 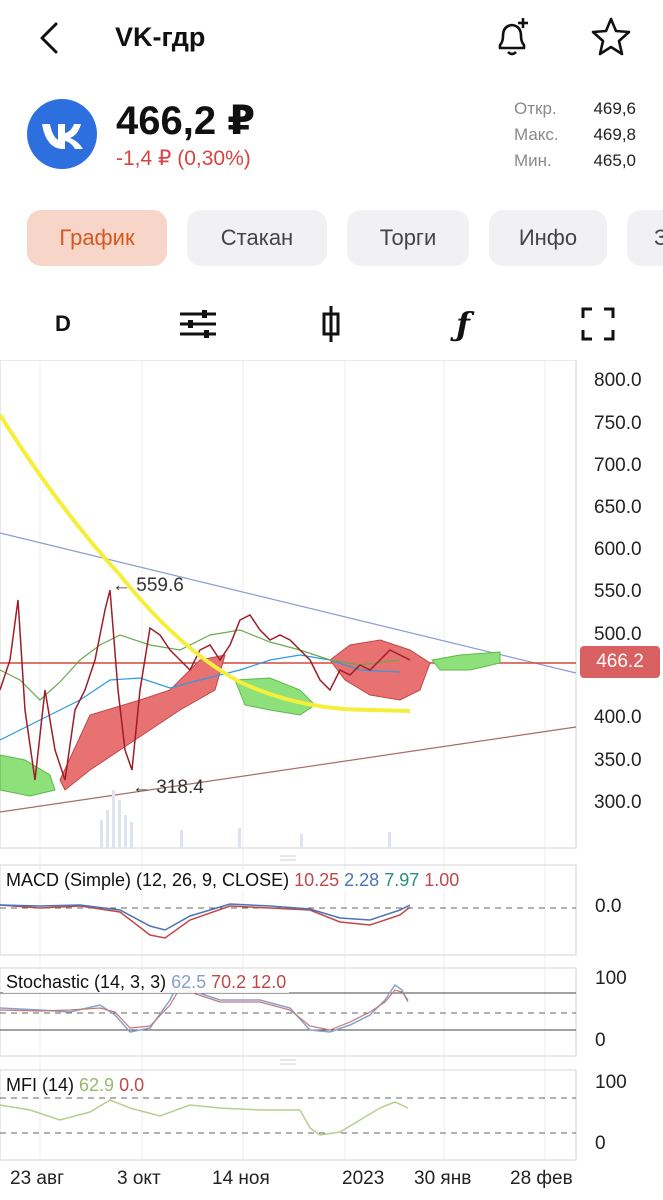 I want to click on candlestick-icon, so click(x=331, y=324).